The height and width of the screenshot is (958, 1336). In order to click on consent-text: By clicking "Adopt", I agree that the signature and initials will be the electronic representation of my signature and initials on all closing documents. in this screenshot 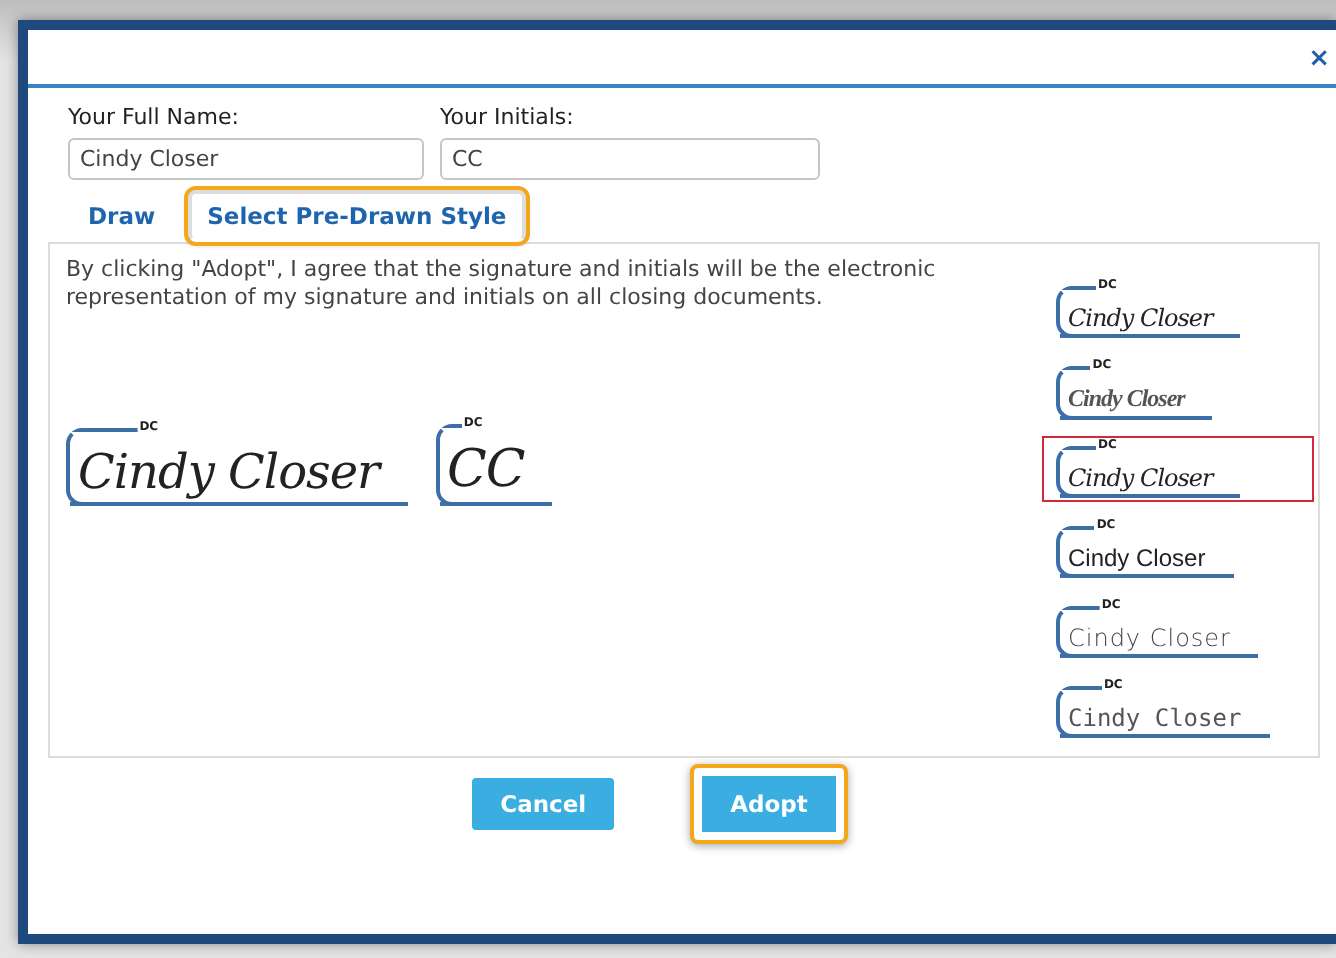, I will do `click(502, 284)`.